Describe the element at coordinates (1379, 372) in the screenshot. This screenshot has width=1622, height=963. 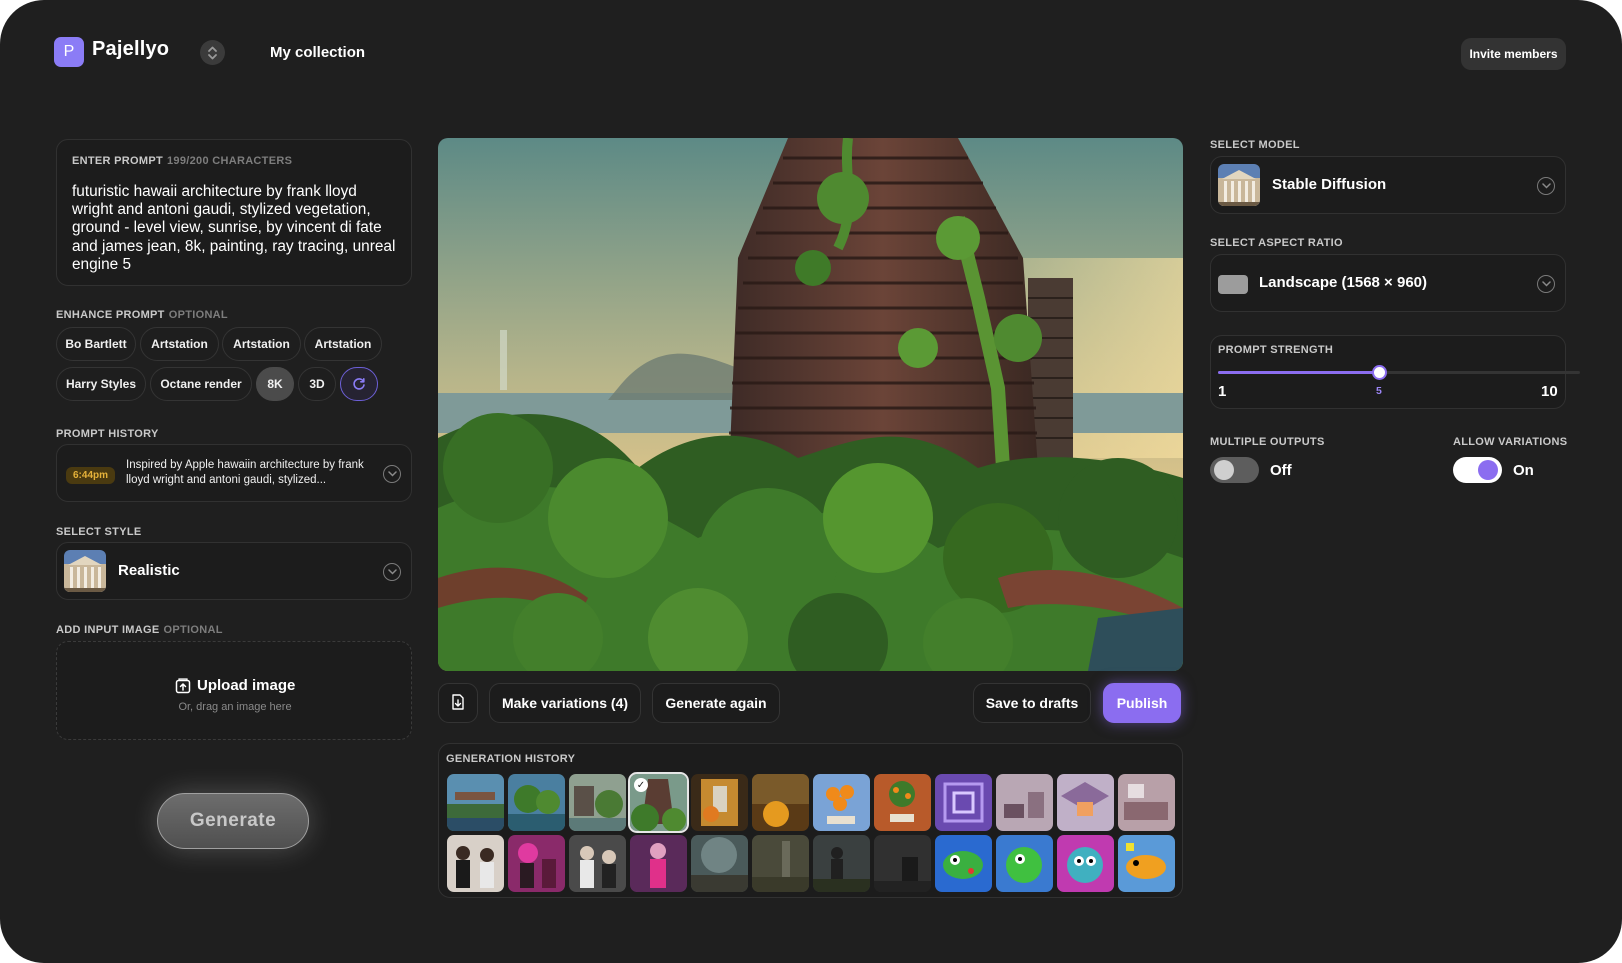
I see `slider-handle` at that location.